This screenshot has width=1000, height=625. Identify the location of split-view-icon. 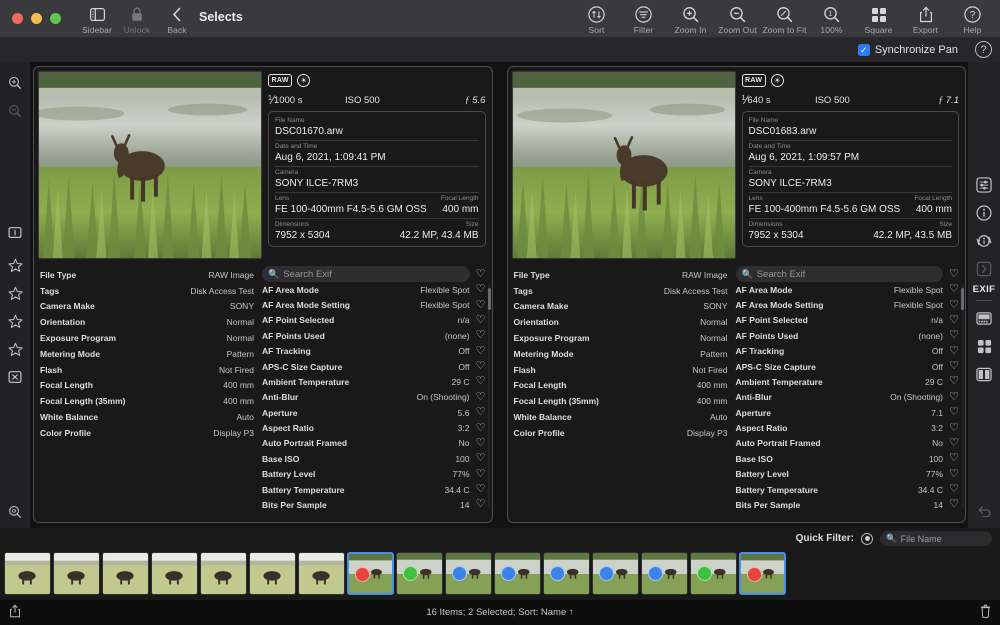
(984, 374).